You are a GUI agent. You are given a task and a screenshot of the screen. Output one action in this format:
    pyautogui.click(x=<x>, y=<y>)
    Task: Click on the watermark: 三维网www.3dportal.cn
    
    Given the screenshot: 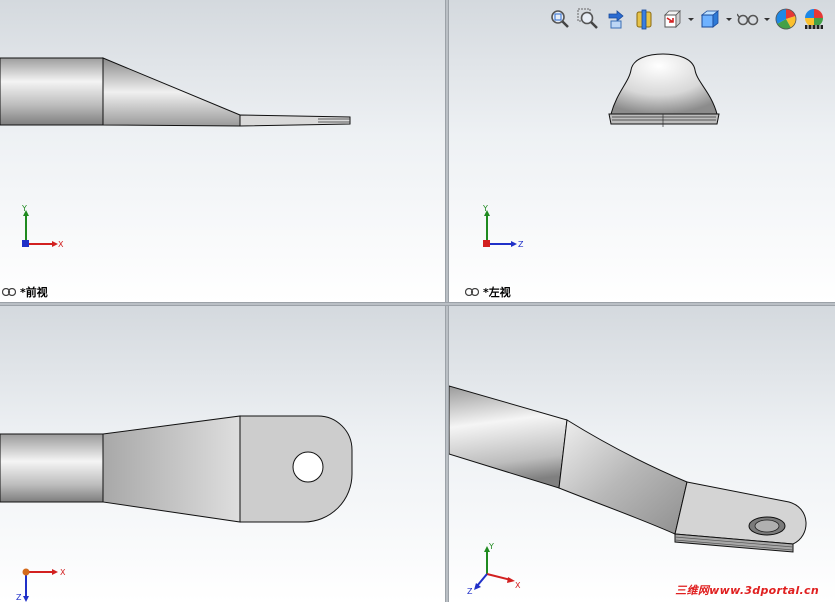 What is the action you would take?
    pyautogui.click(x=747, y=590)
    